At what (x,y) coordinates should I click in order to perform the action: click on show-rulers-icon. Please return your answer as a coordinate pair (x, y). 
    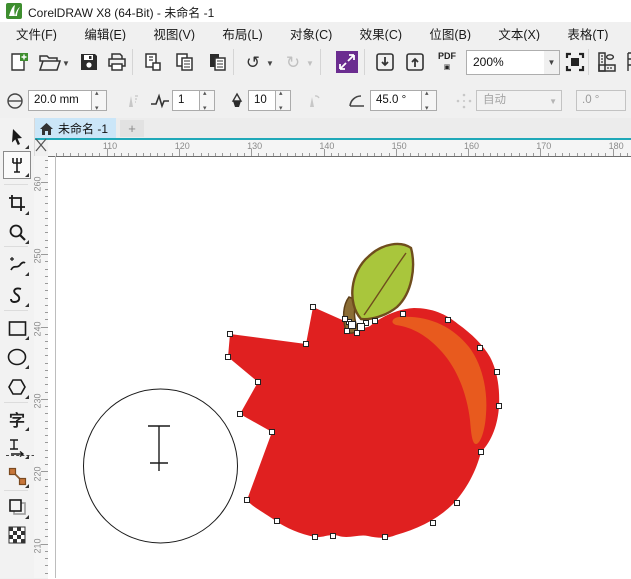
    Looking at the image, I should click on (607, 62).